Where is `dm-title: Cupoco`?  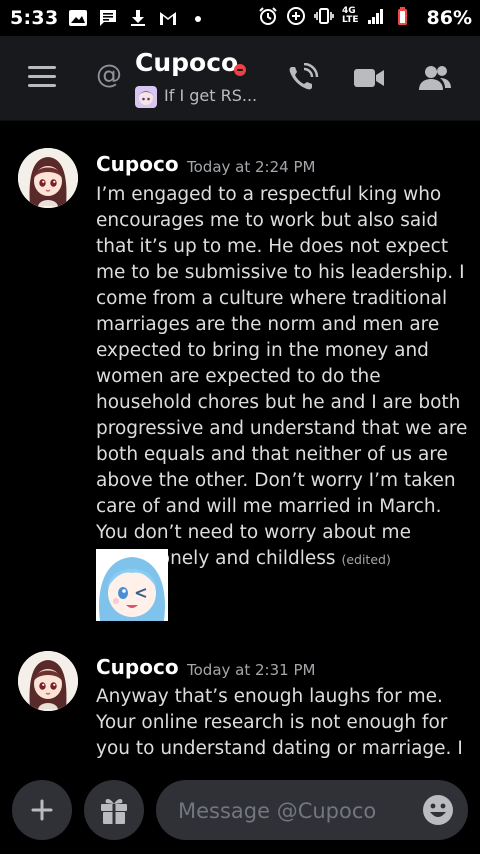 dm-title: Cupoco is located at coordinates (186, 62).